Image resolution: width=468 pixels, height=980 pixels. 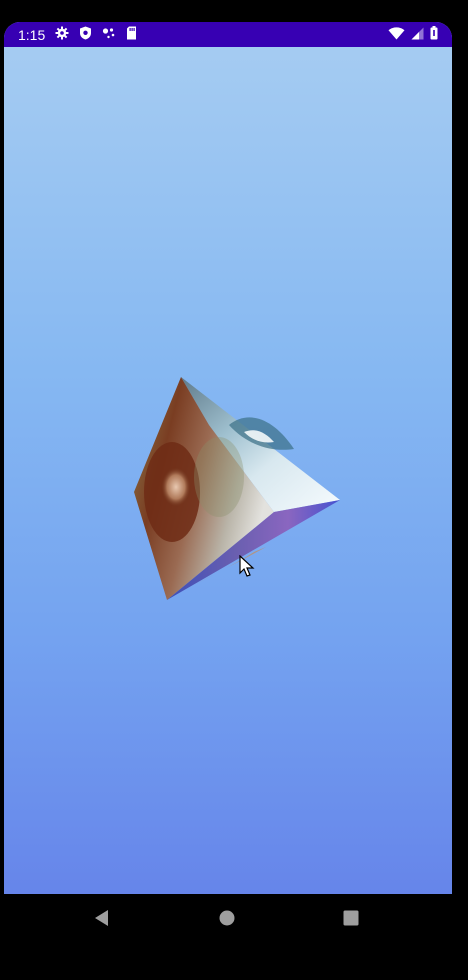 I want to click on status-time: 1:15, so click(x=32, y=34).